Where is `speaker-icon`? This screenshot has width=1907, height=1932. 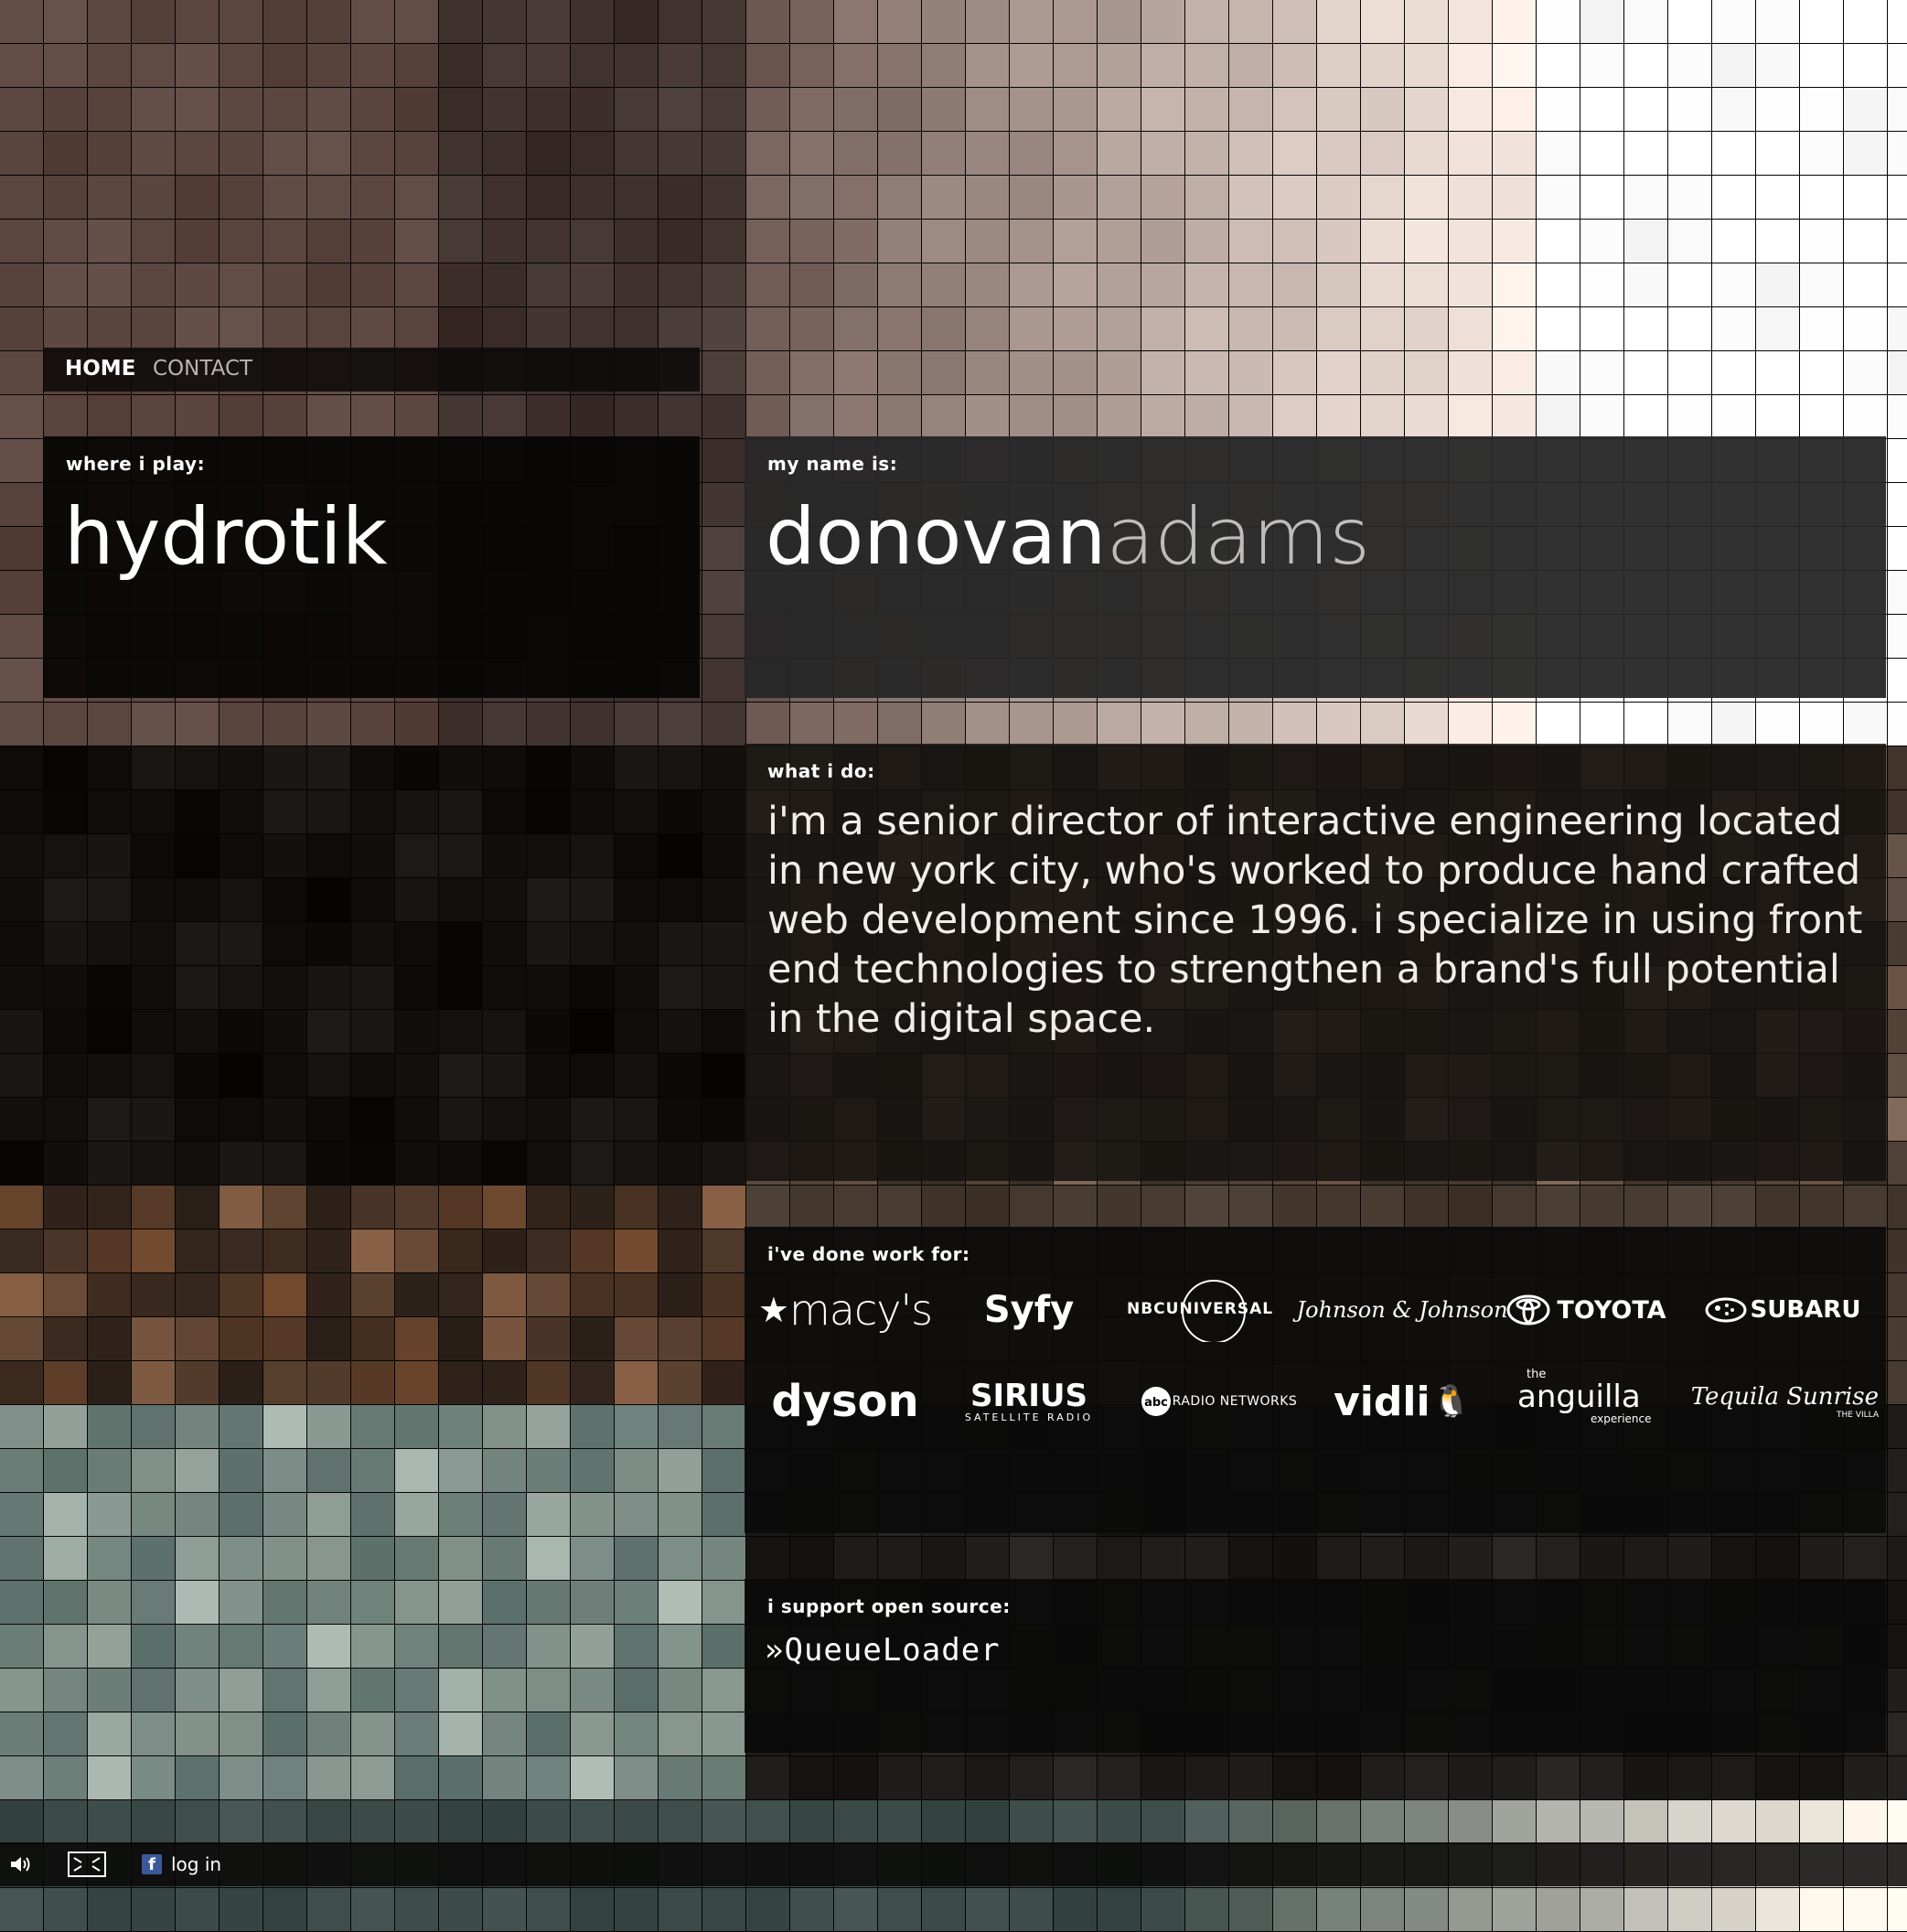 speaker-icon is located at coordinates (21, 1864).